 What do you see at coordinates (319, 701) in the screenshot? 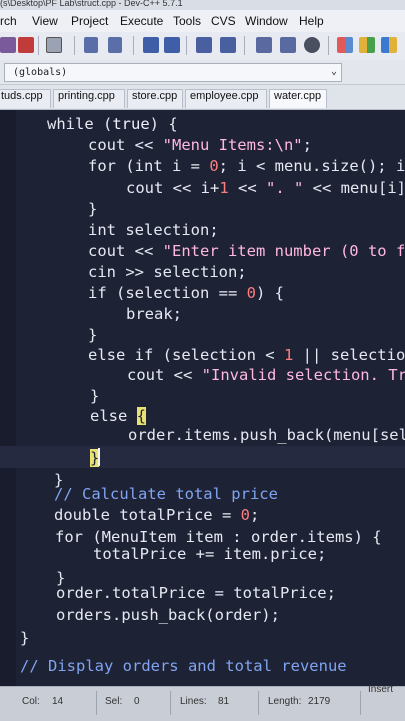
I see `status-length-value: 2179` at bounding box center [319, 701].